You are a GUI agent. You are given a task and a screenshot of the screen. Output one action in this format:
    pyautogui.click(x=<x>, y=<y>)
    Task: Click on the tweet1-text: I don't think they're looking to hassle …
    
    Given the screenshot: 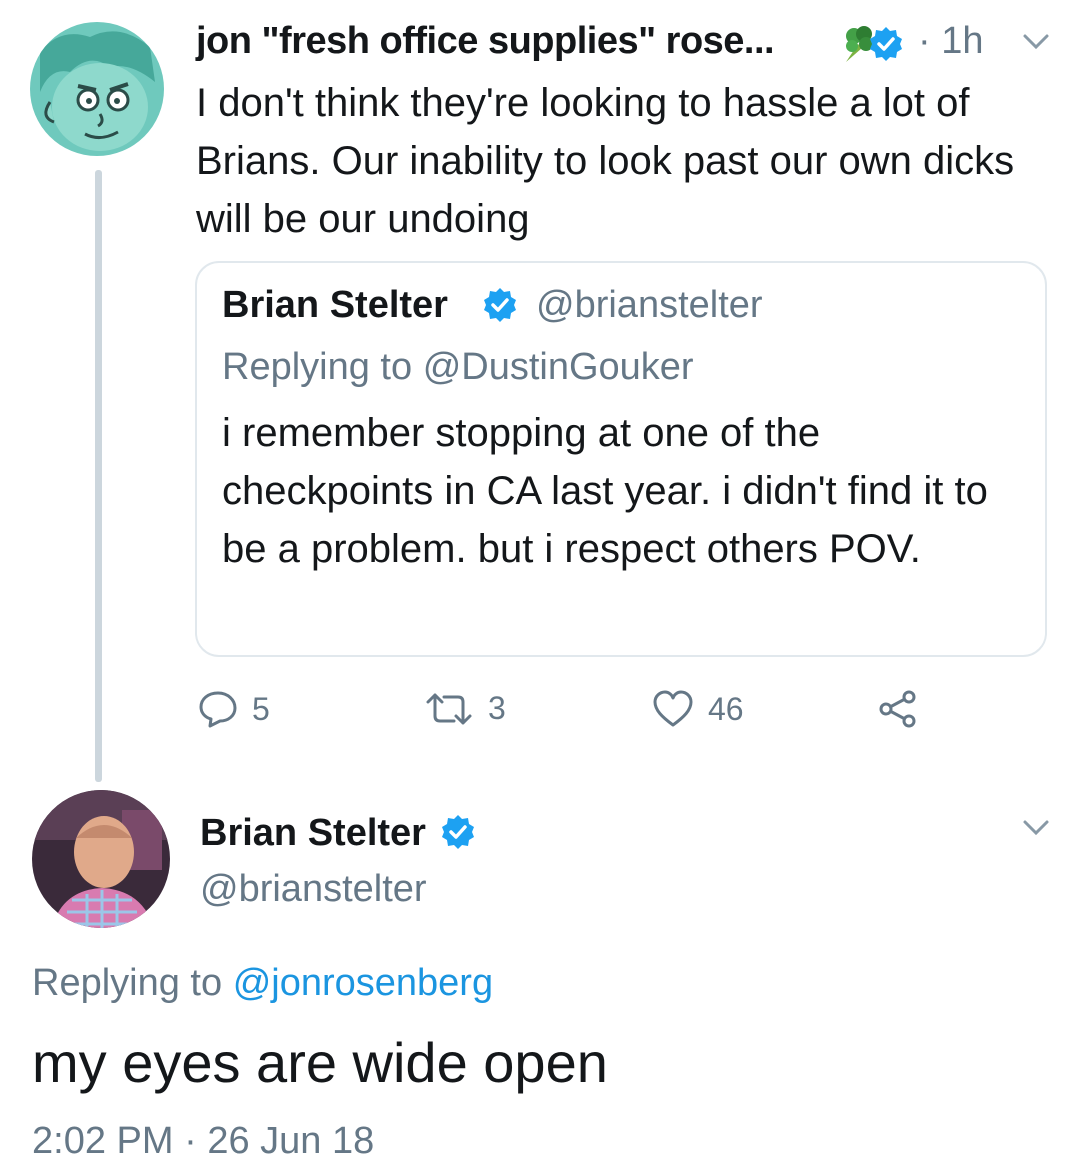 What is the action you would take?
    pyautogui.click(x=605, y=161)
    